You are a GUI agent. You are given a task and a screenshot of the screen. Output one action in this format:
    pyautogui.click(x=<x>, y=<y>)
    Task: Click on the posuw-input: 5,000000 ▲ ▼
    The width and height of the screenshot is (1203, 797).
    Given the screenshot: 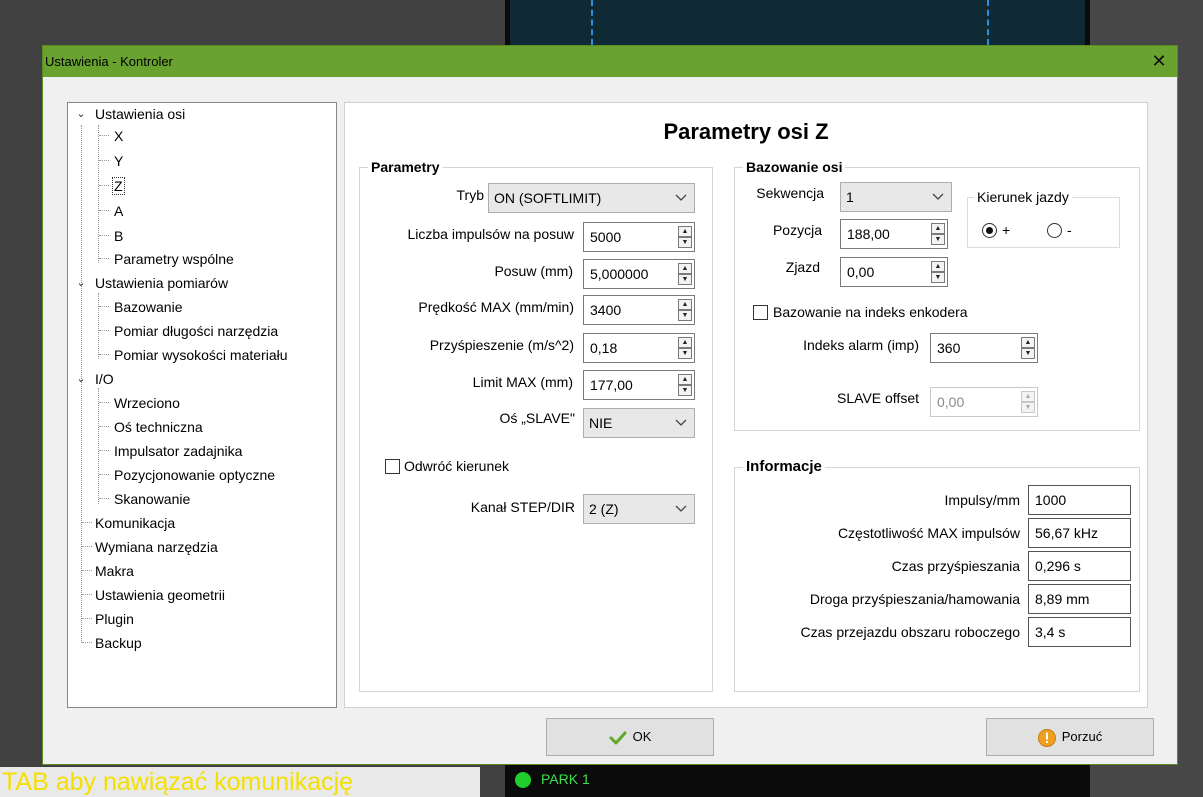 What is the action you would take?
    pyautogui.click(x=639, y=274)
    